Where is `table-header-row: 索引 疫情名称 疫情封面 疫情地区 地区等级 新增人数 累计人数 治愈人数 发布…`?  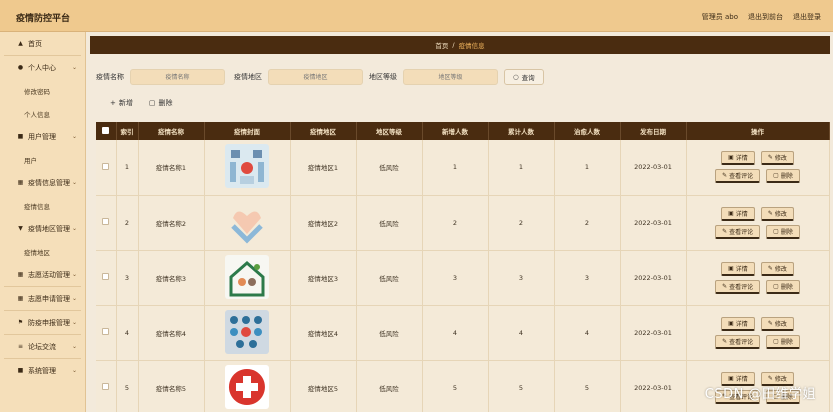 table-header-row: 索引 疫情名称 疫情封面 疫情地区 地区等级 新增人数 累计人数 治愈人数 发布… is located at coordinates (463, 131).